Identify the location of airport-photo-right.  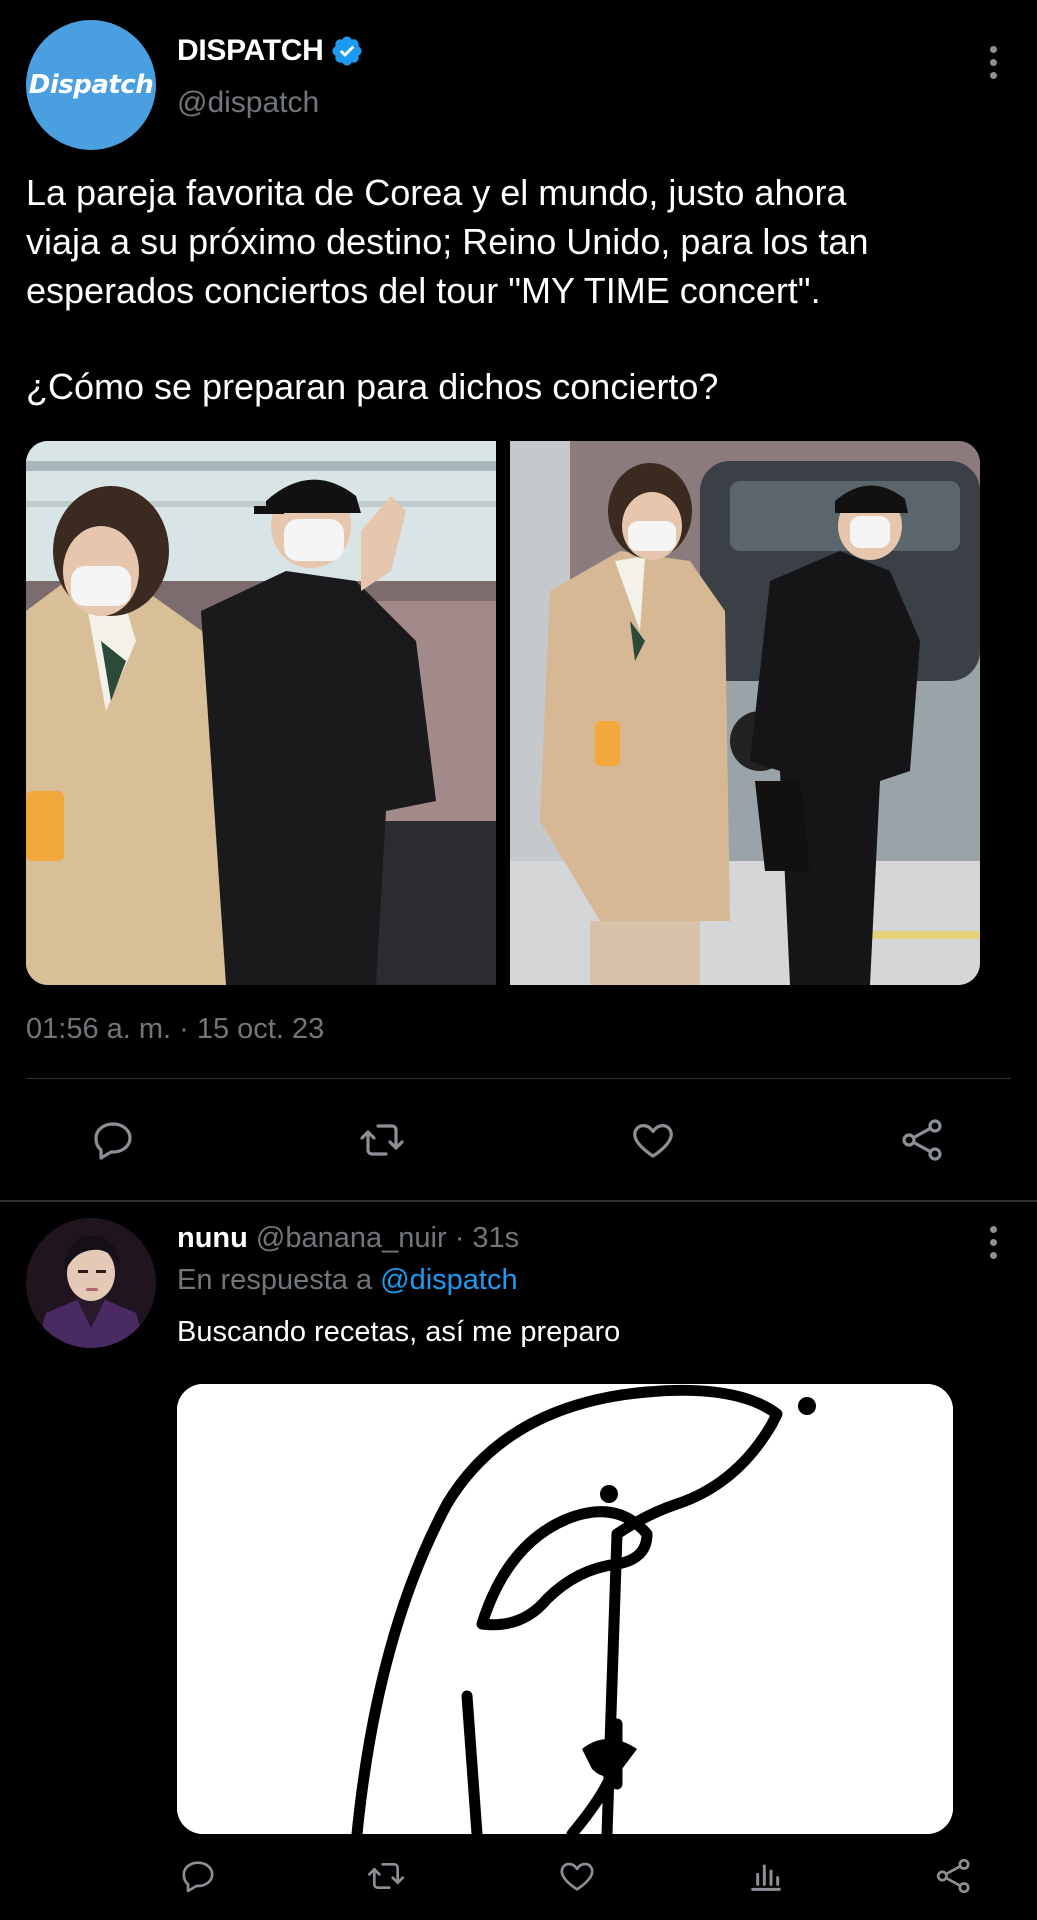
(745, 713).